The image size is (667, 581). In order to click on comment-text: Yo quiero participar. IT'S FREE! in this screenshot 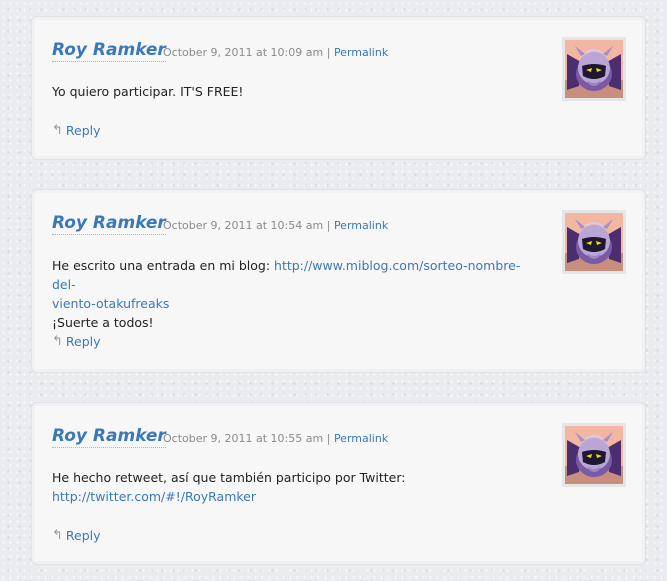, I will do `click(148, 91)`.